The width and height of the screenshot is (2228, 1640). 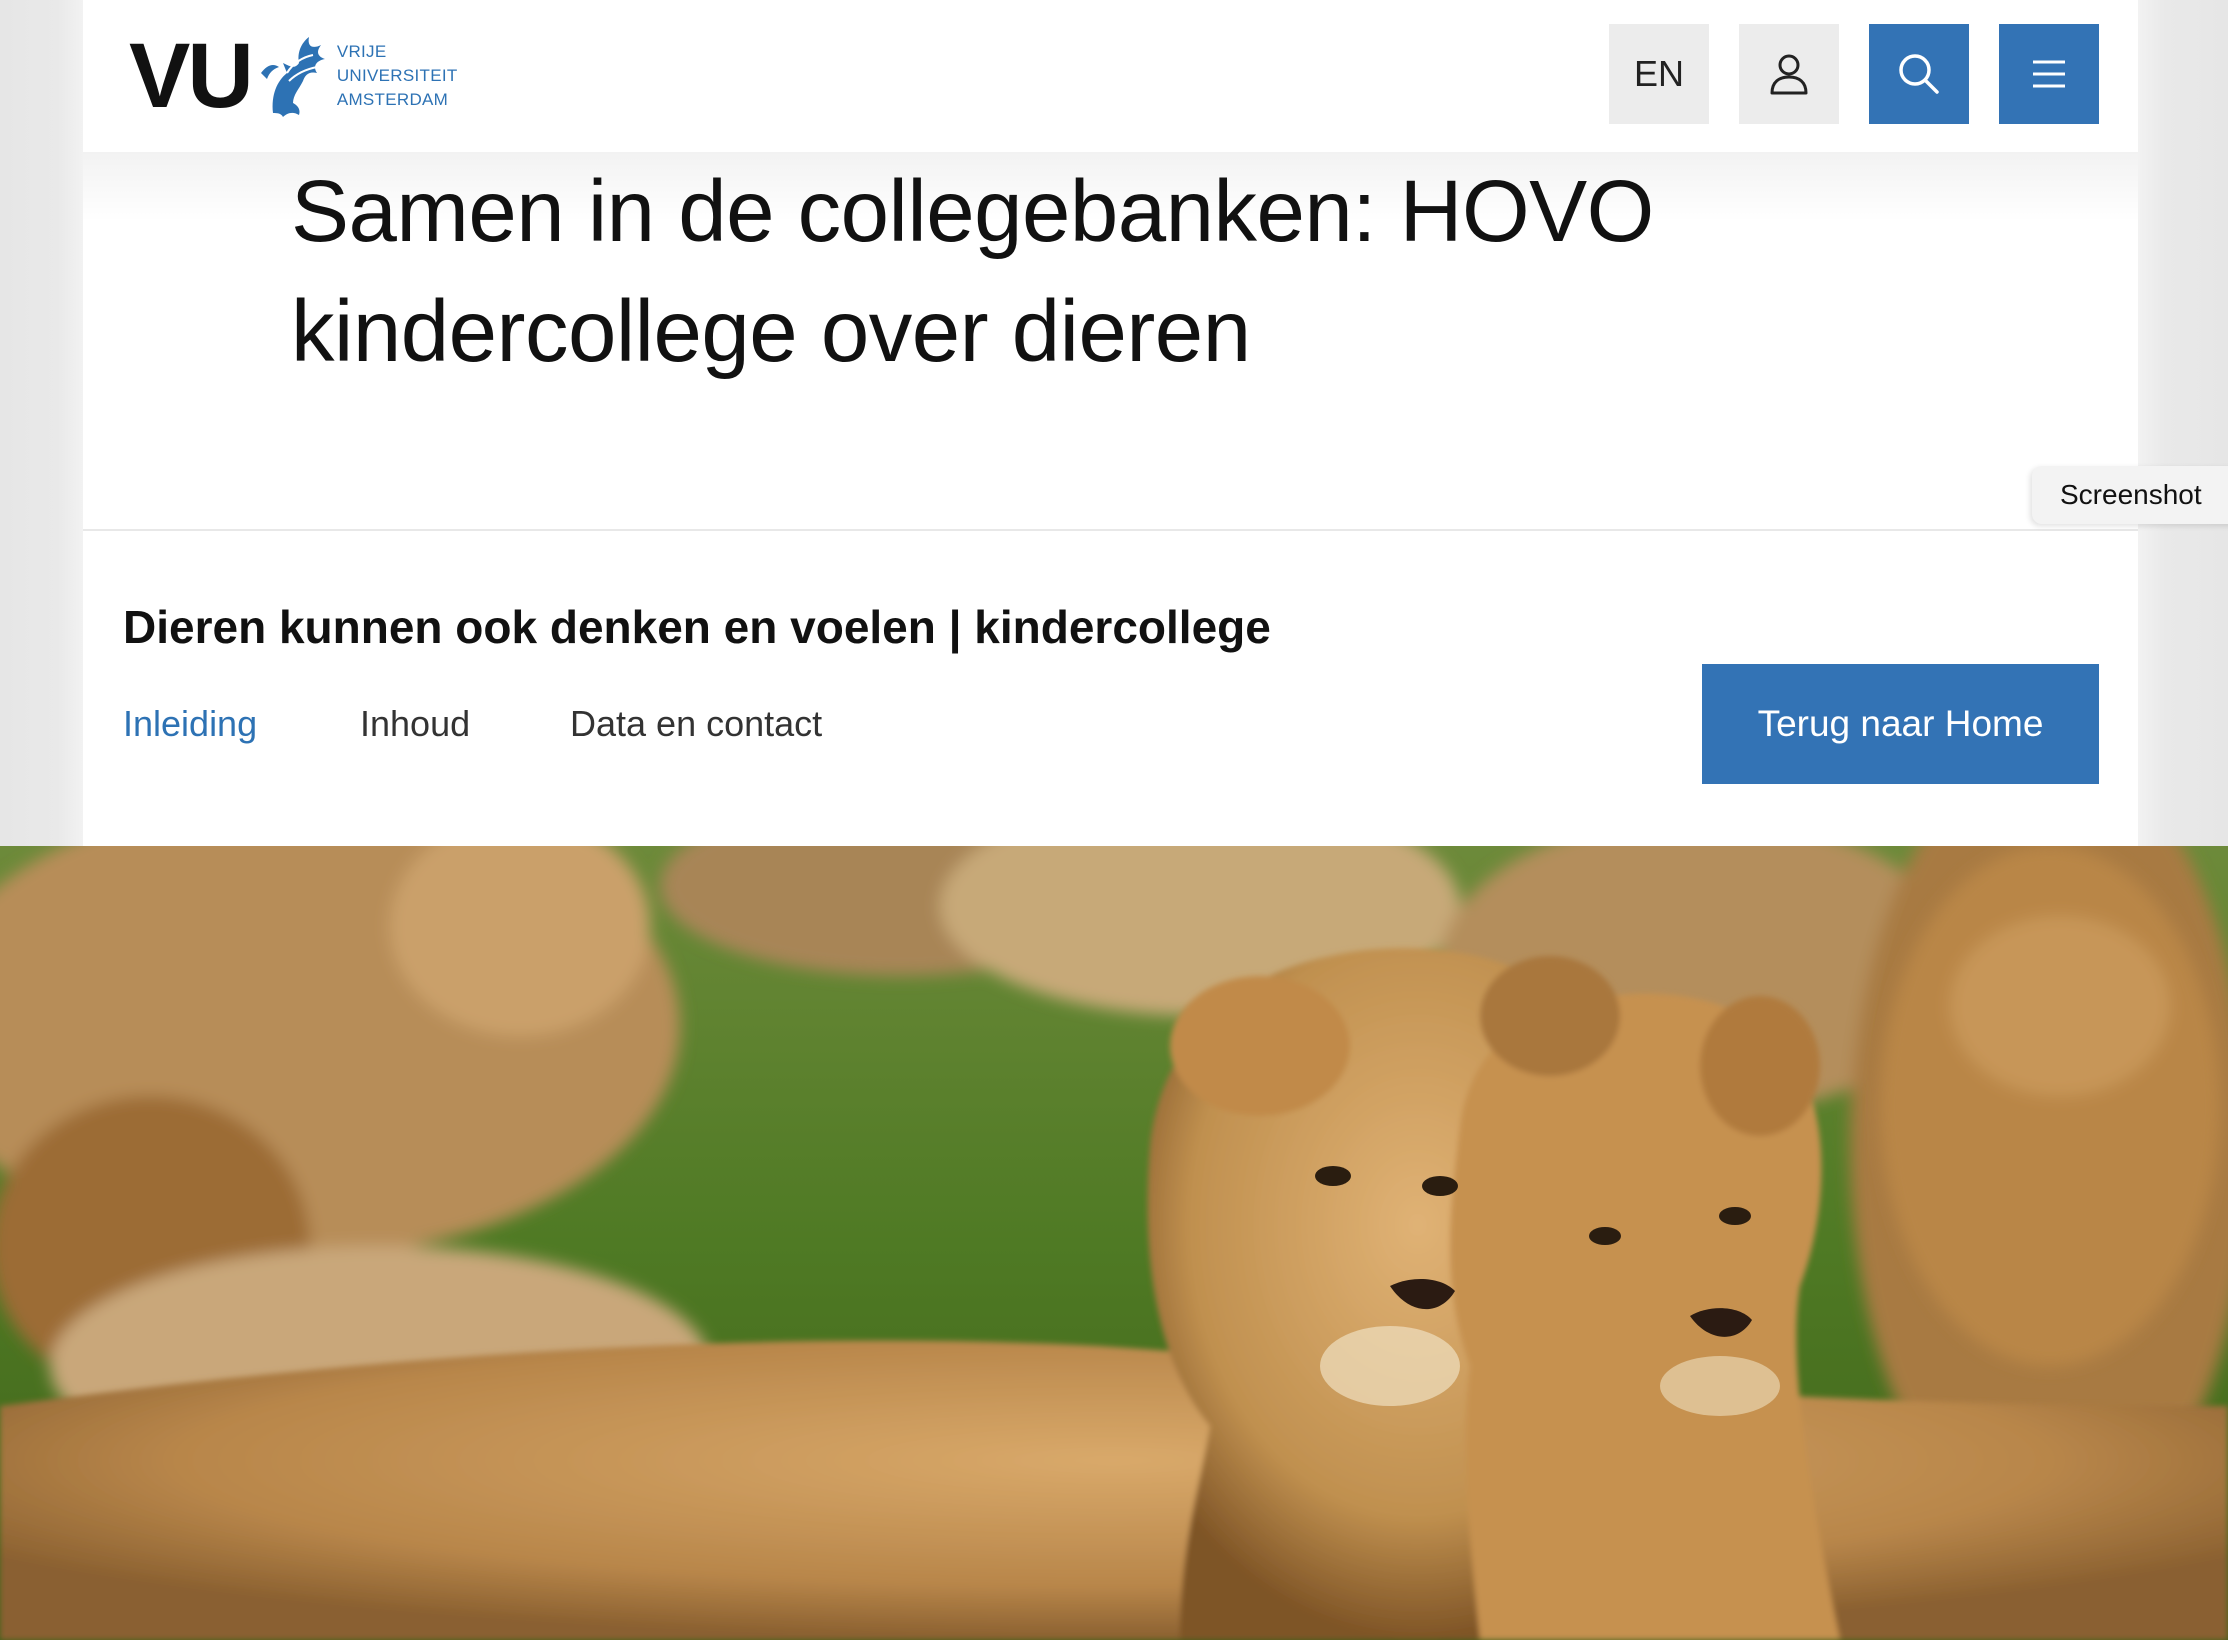 I want to click on subnav-item-data-en-contact: Data en contact, so click(x=696, y=724).